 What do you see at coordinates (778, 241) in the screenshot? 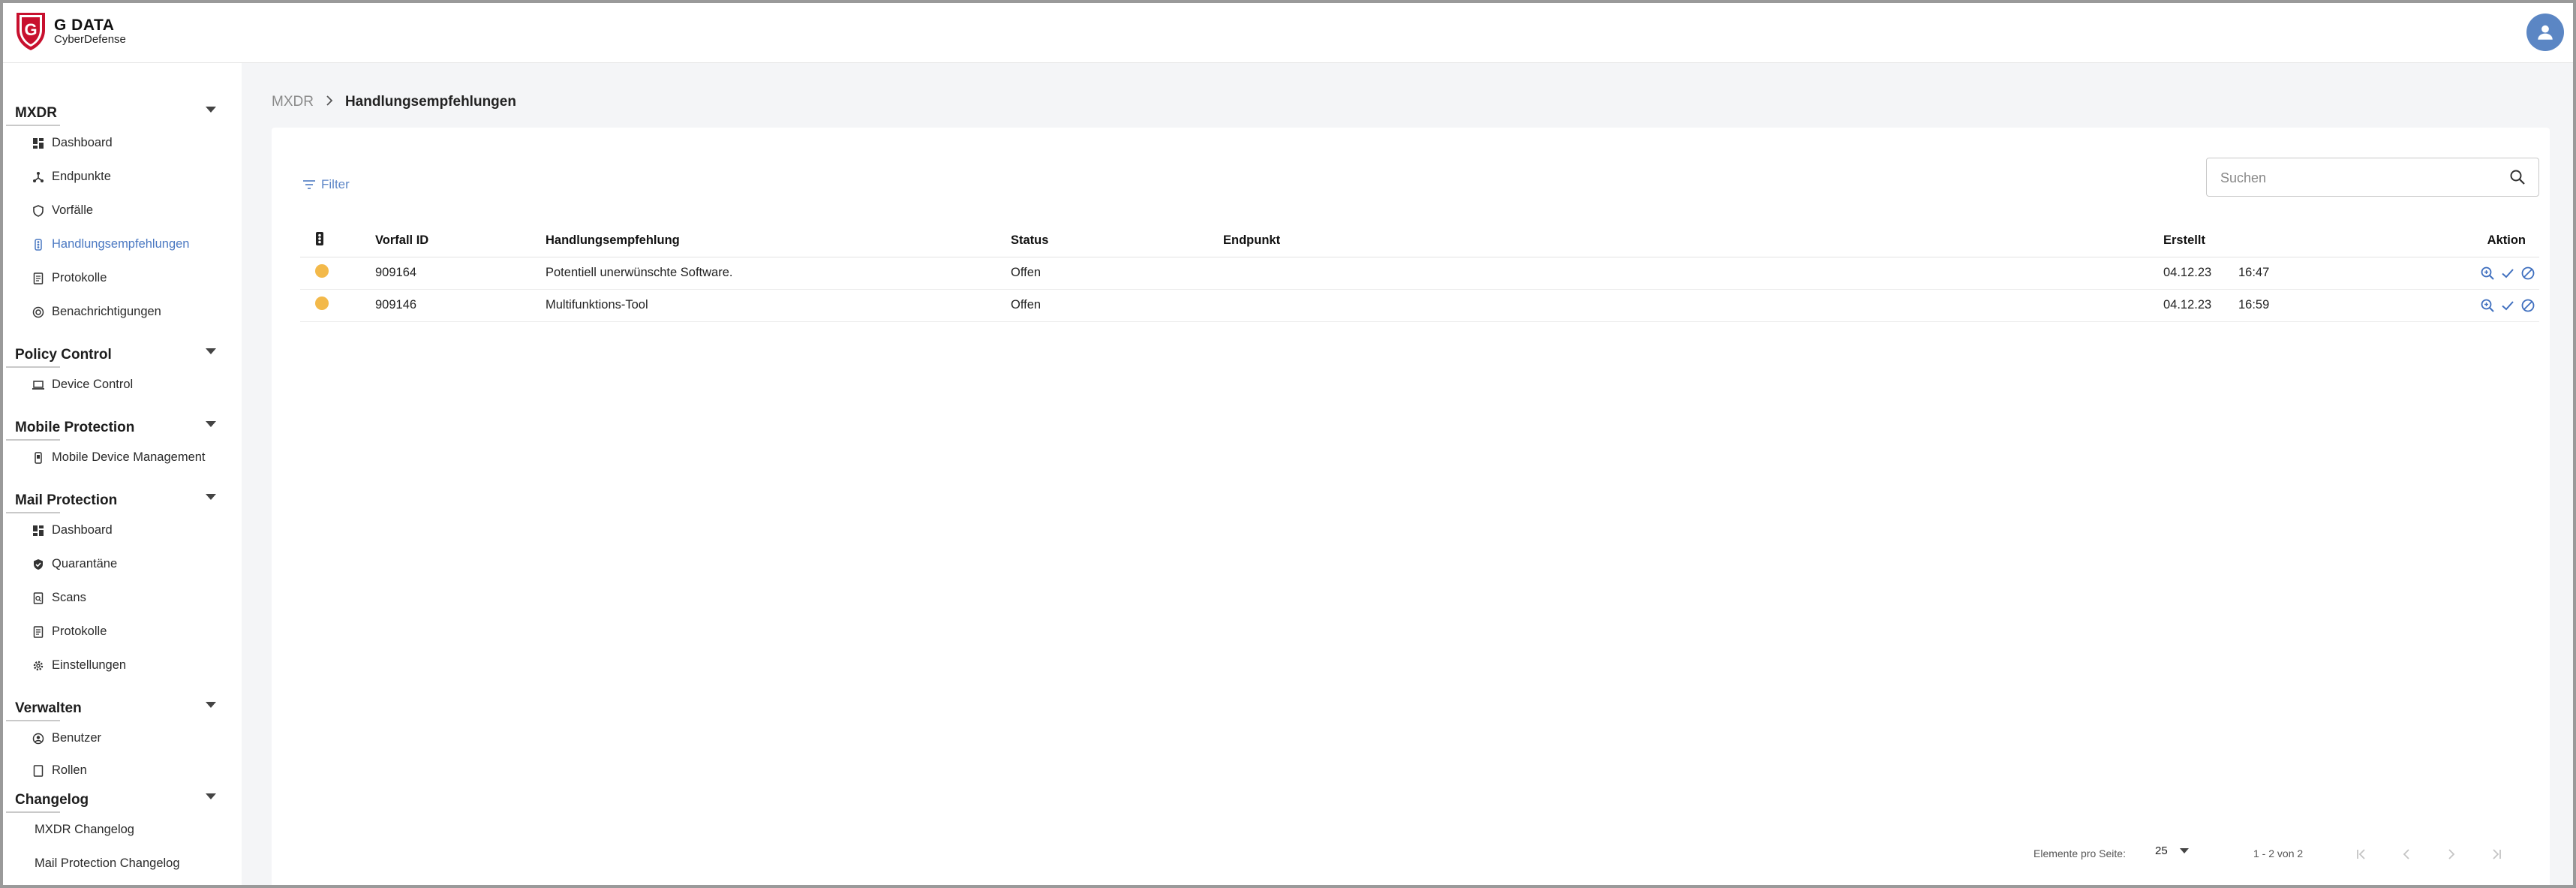
I see `column-header-handlungsempfehlung: Handlungsempfehlung` at bounding box center [778, 241].